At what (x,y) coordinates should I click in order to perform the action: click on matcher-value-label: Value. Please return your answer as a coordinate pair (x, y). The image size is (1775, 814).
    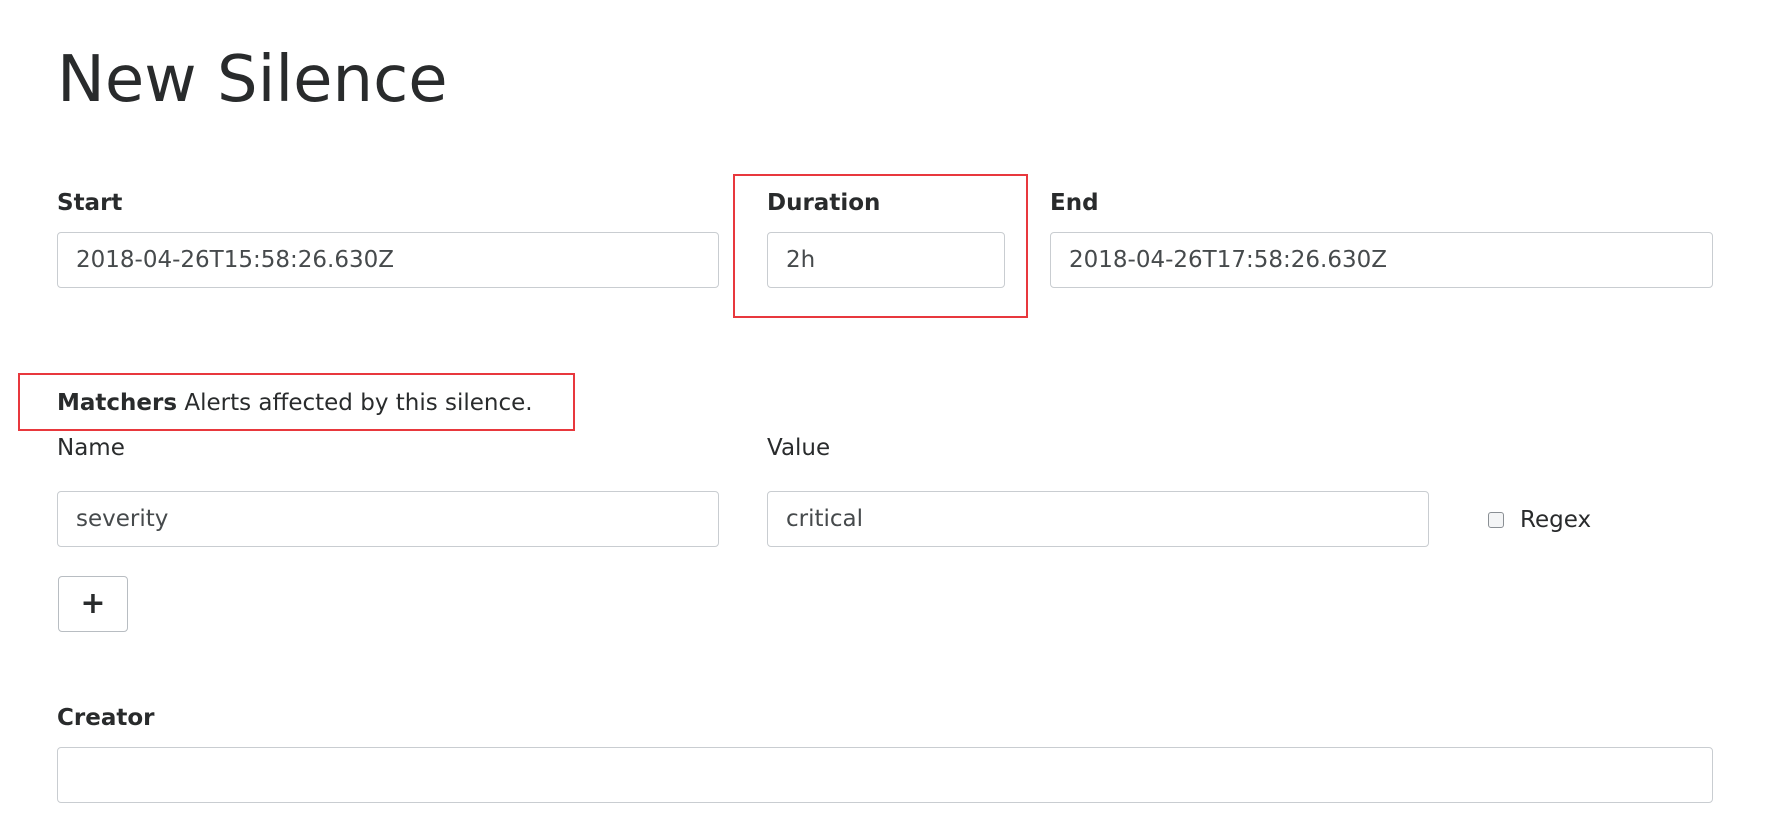
    Looking at the image, I should click on (799, 448).